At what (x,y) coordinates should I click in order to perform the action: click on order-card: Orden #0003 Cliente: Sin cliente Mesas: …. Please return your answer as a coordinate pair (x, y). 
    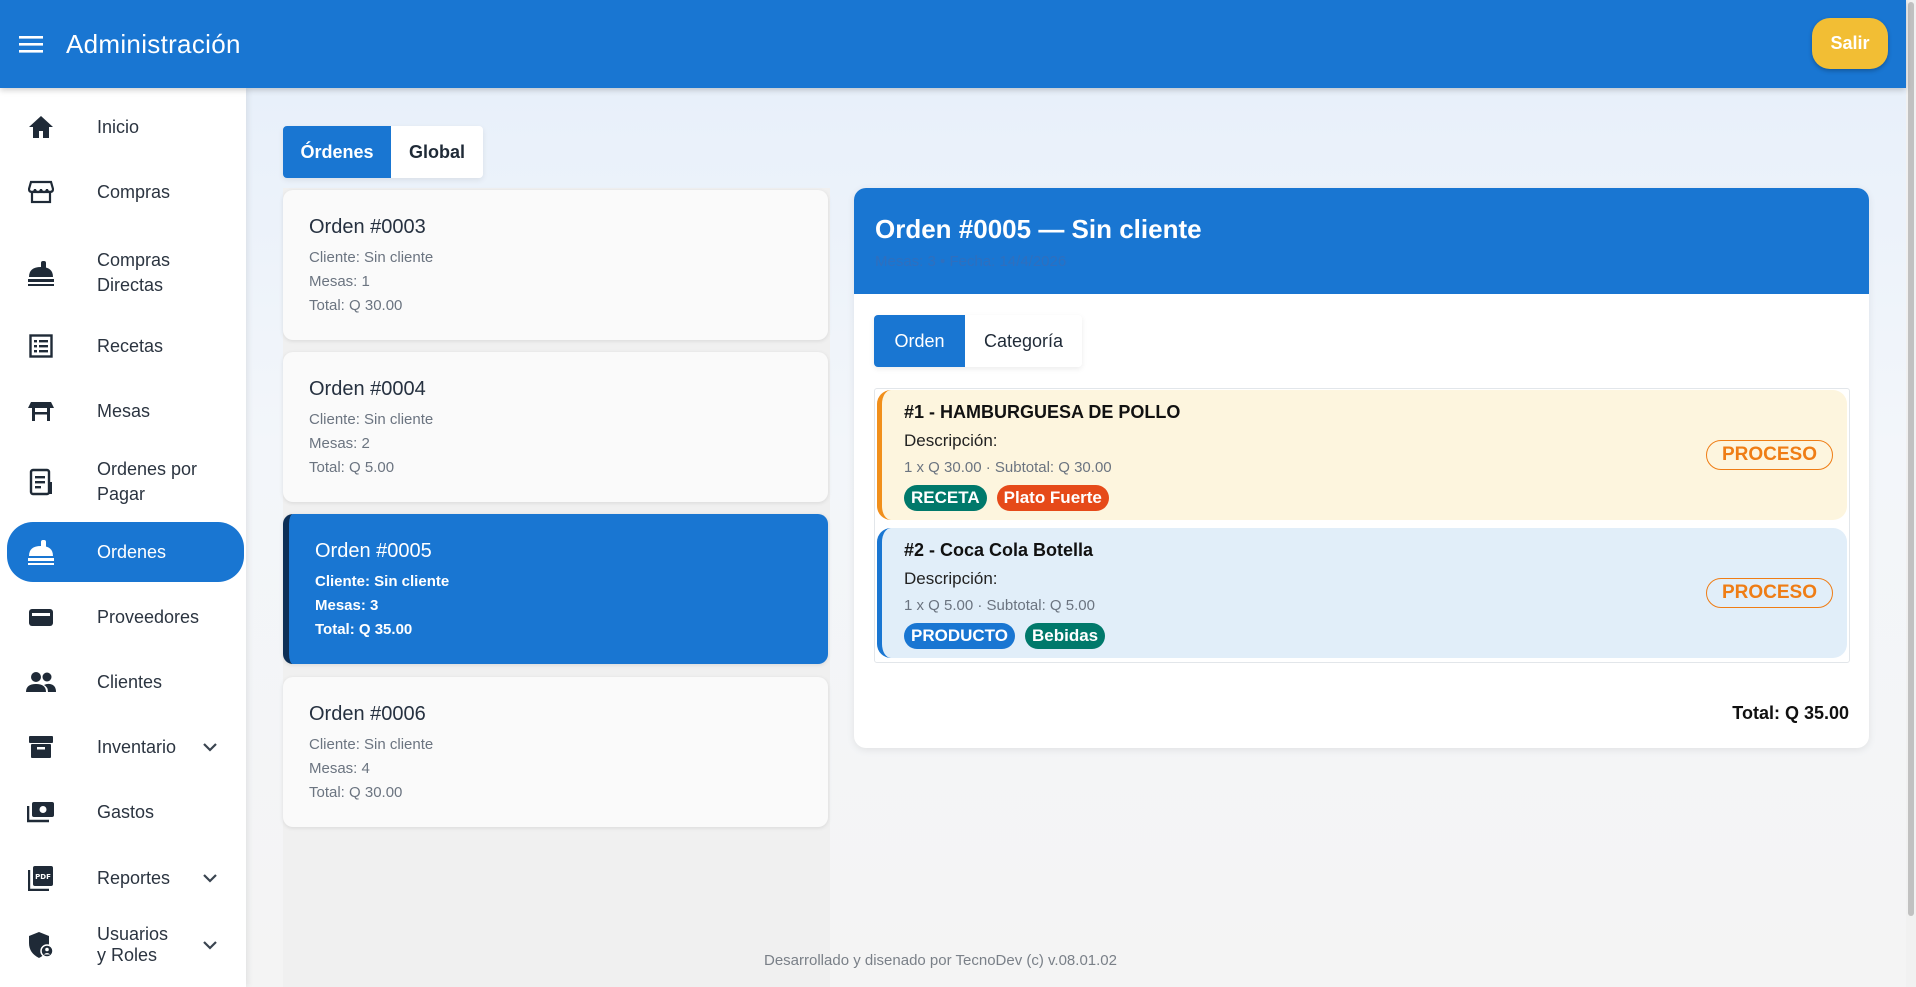
    Looking at the image, I should click on (555, 265).